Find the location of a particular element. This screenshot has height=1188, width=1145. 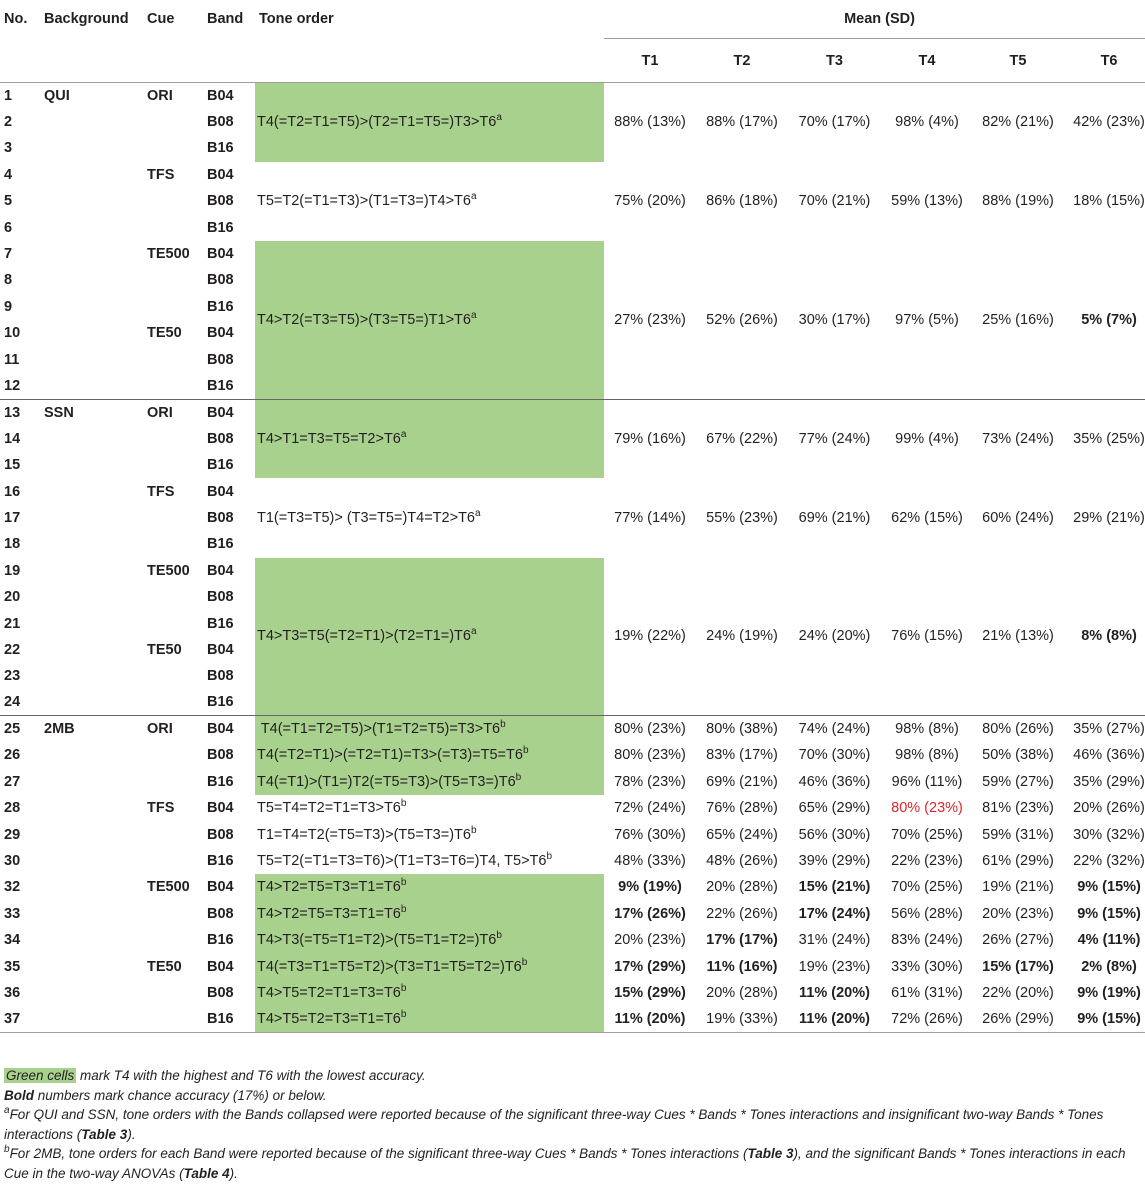

mean-sd-cell: 76% (30%) is located at coordinates (650, 834).